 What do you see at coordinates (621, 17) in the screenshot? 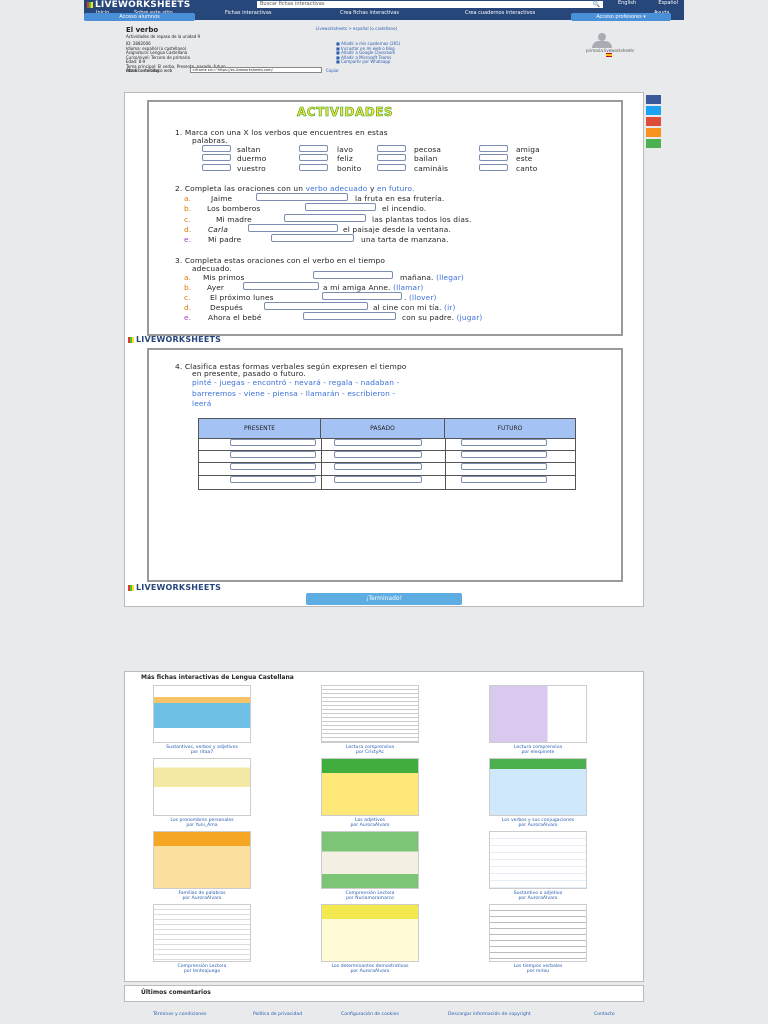
I see `teacher-access-button: Acceso profesores ▾` at bounding box center [621, 17].